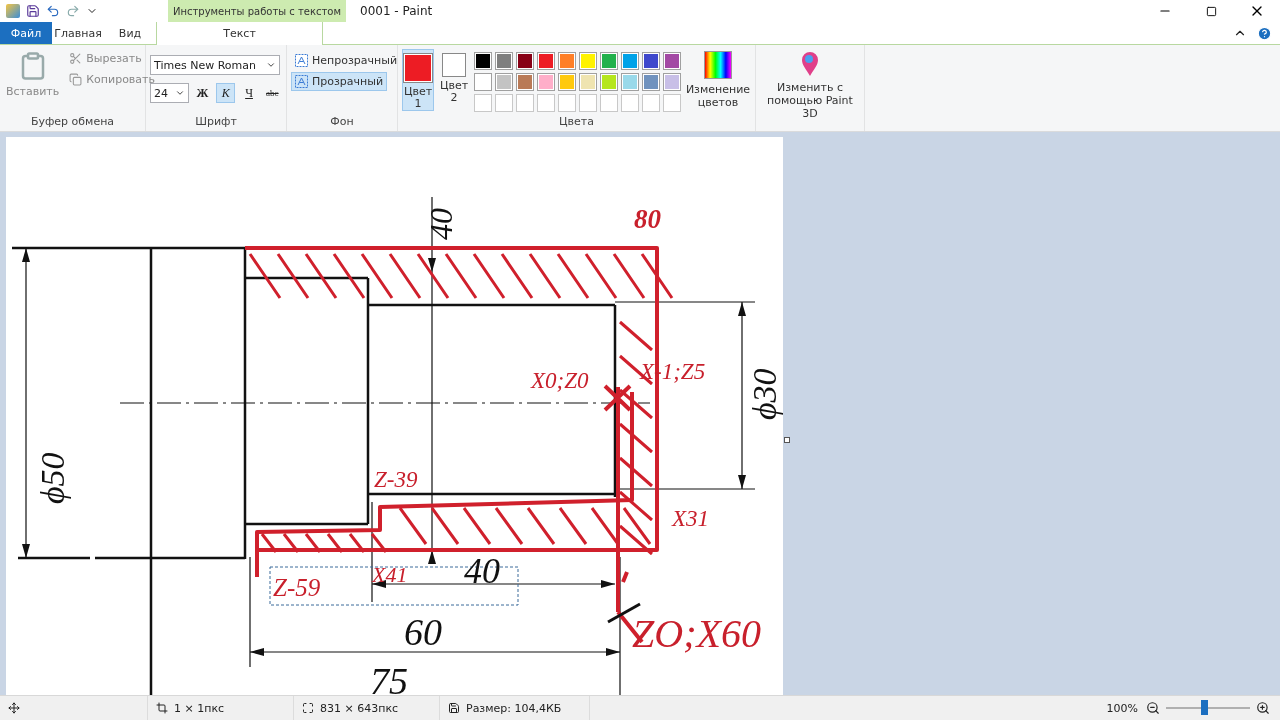  Describe the element at coordinates (576, 122) in the screenshot. I see `group-label: Цвета` at that location.